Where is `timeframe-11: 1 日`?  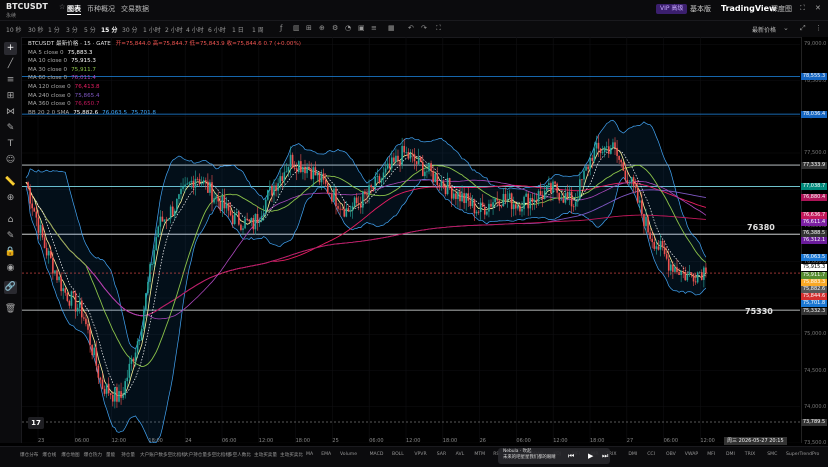
timeframe-11: 1 日 is located at coordinates (238, 29).